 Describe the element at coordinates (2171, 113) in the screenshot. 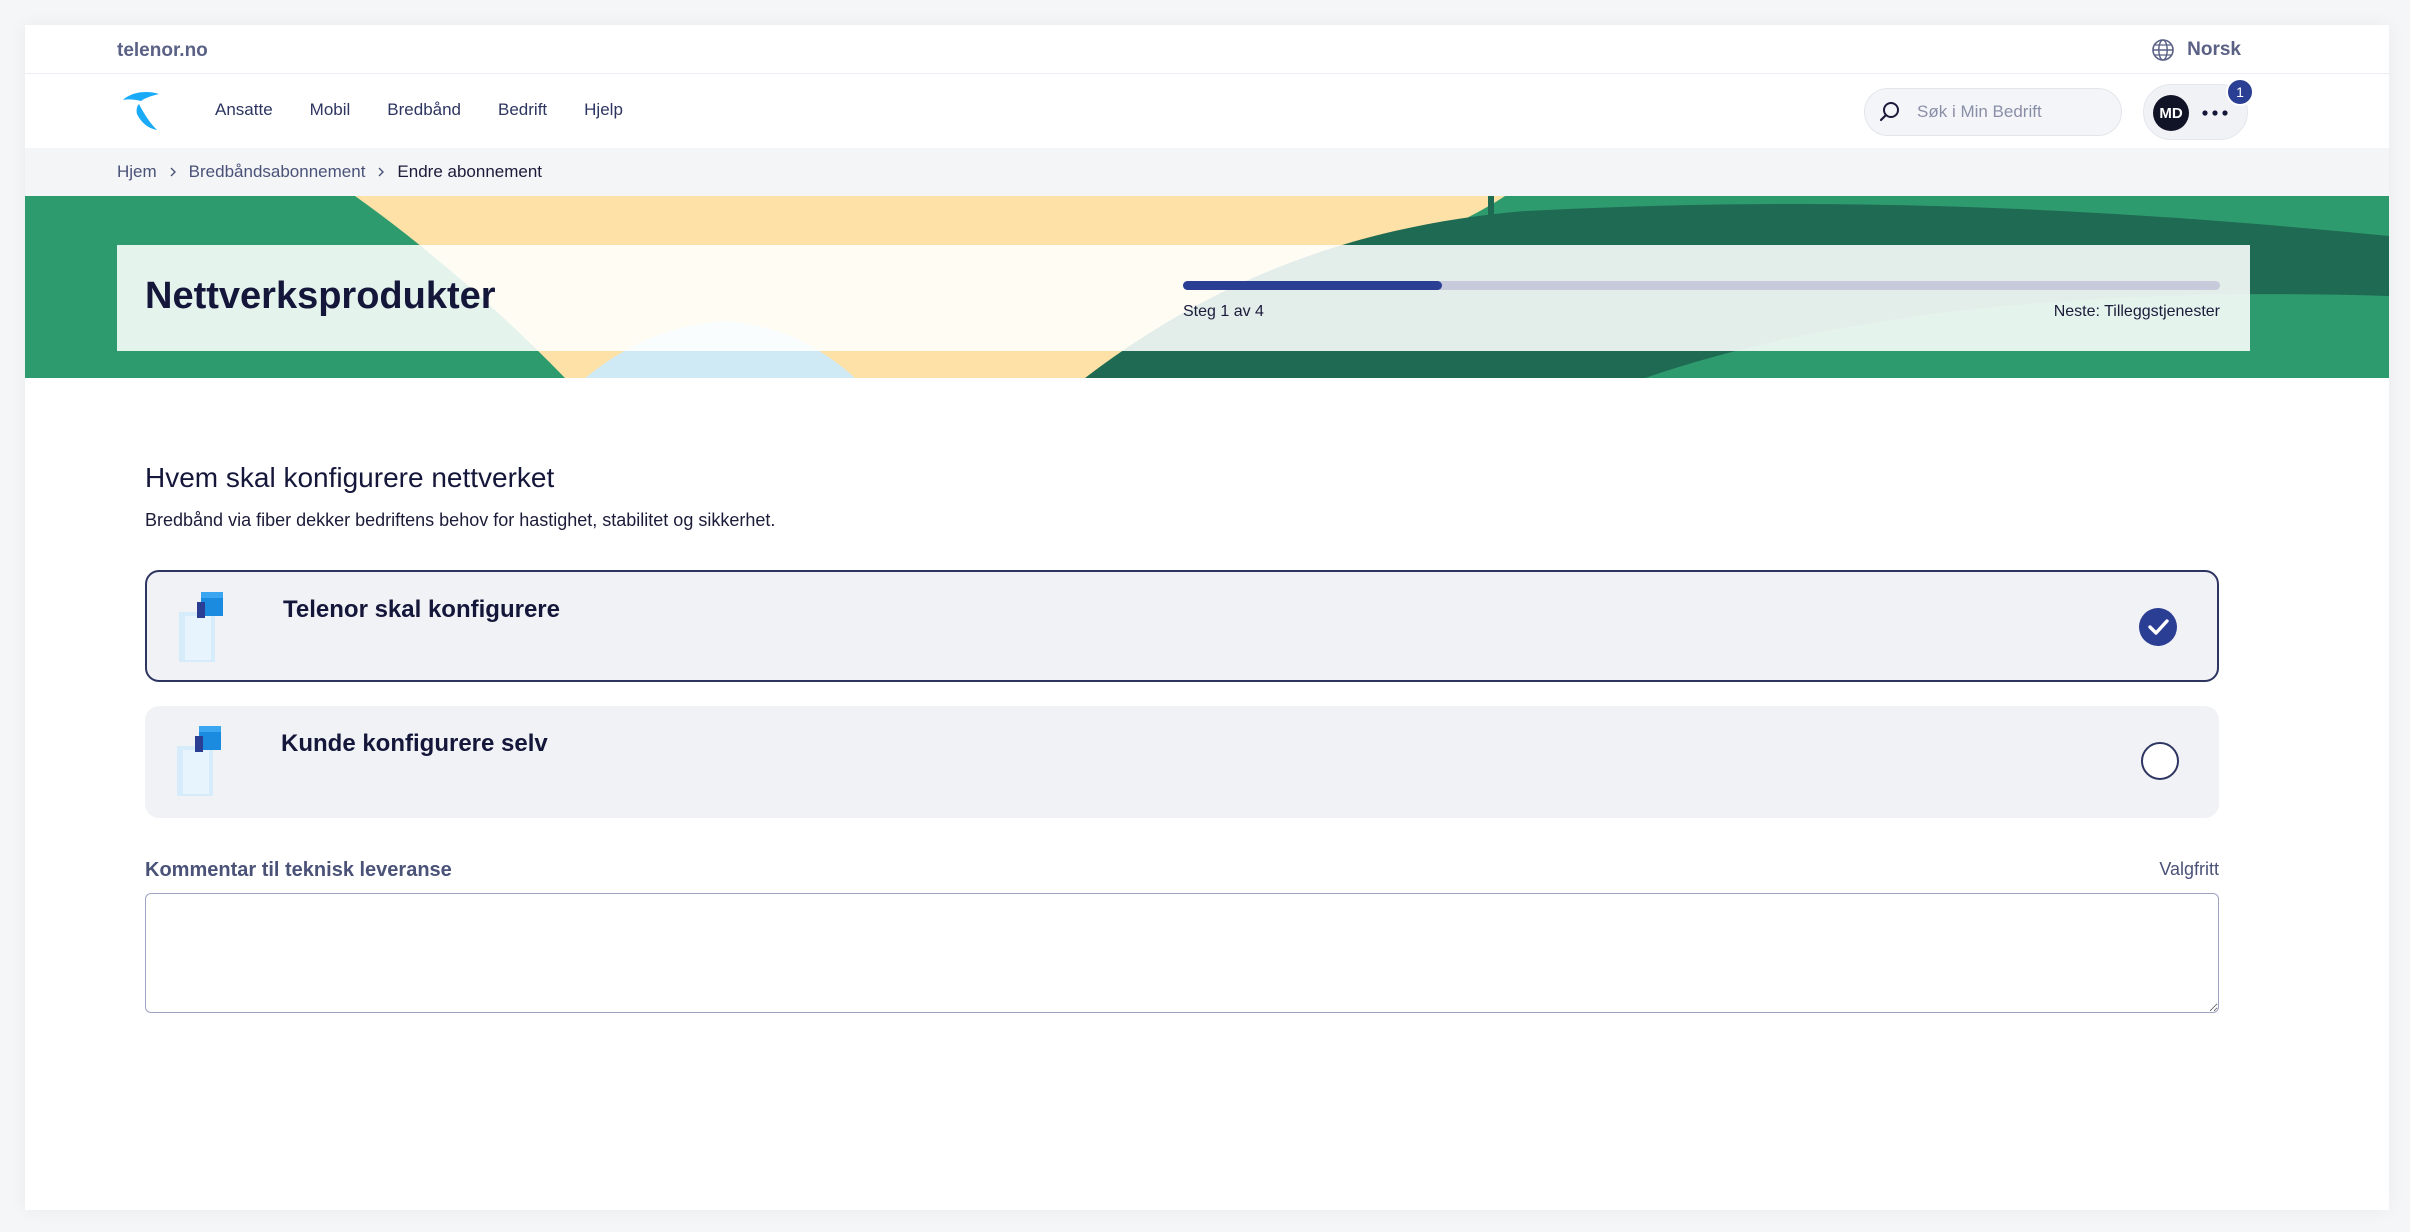

I see `avatar: MD` at that location.